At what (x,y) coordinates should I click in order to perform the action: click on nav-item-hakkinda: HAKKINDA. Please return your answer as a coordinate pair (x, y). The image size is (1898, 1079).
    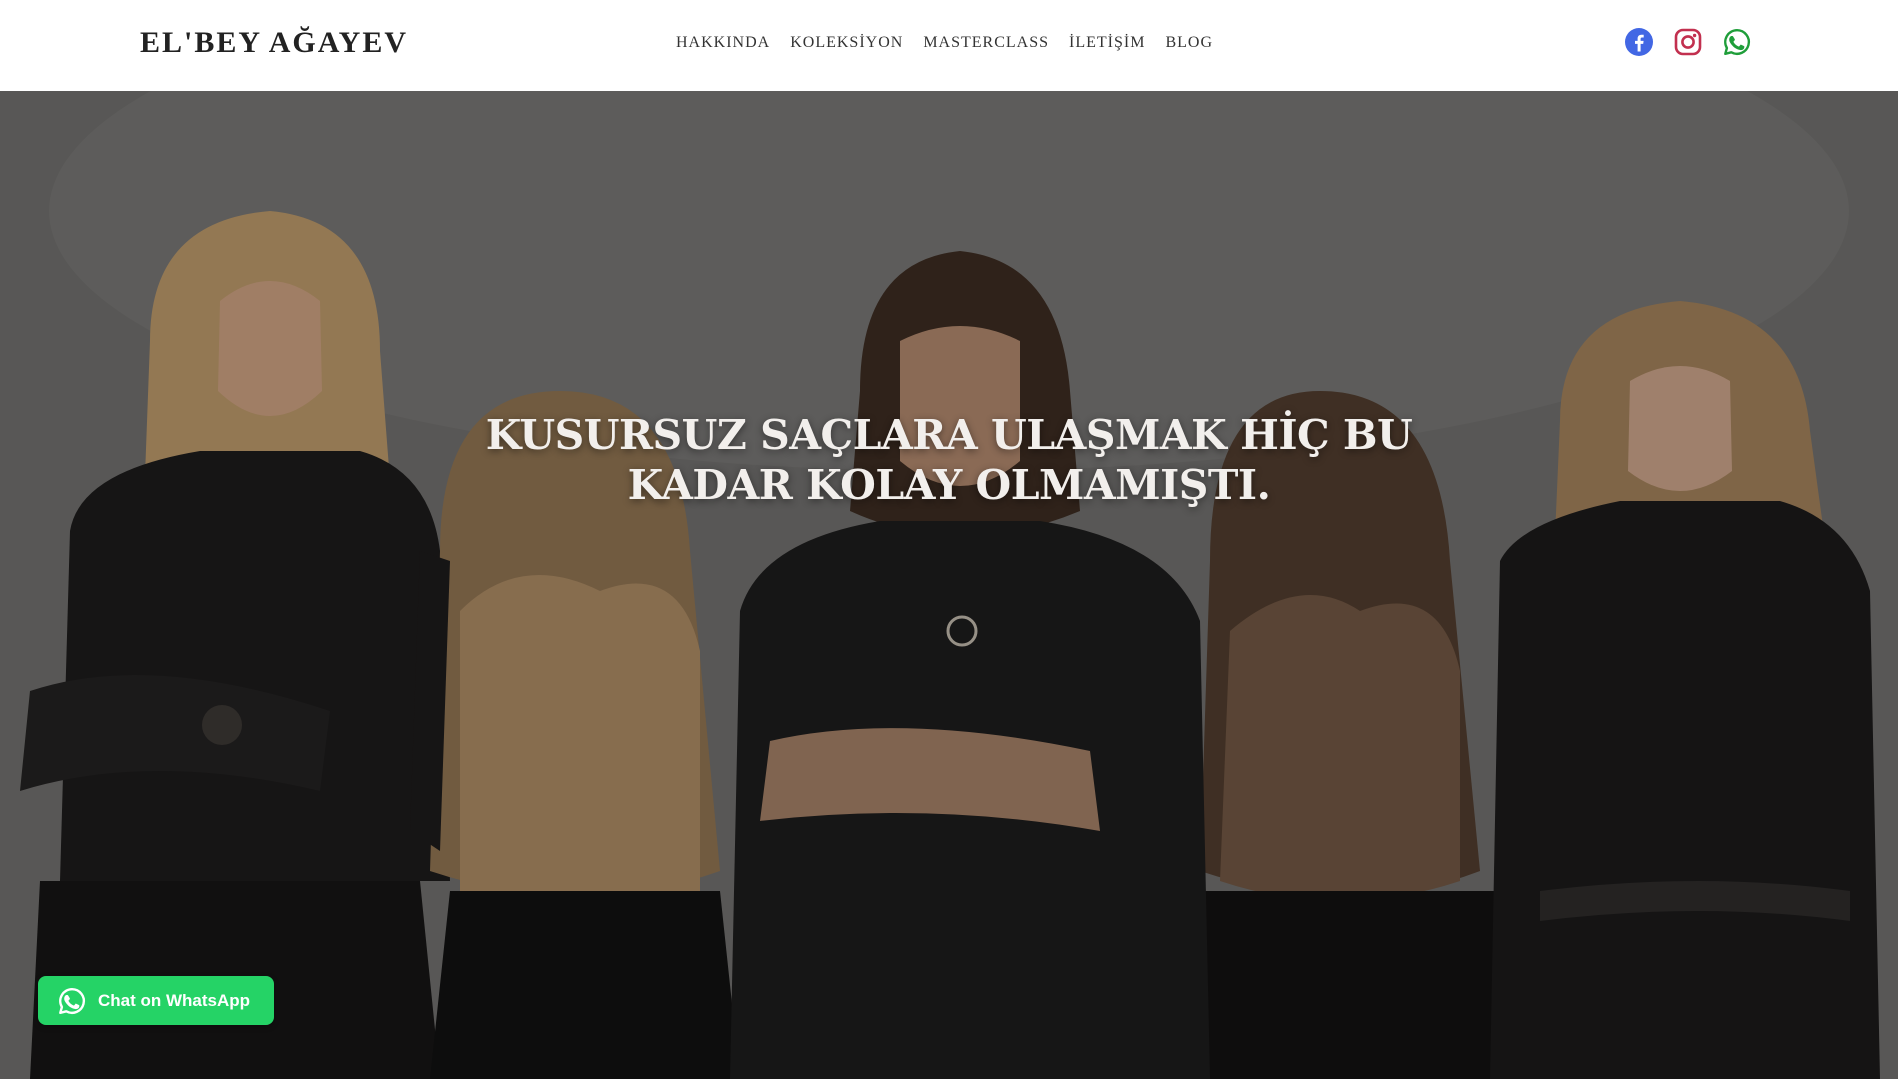
    Looking at the image, I should click on (723, 43).